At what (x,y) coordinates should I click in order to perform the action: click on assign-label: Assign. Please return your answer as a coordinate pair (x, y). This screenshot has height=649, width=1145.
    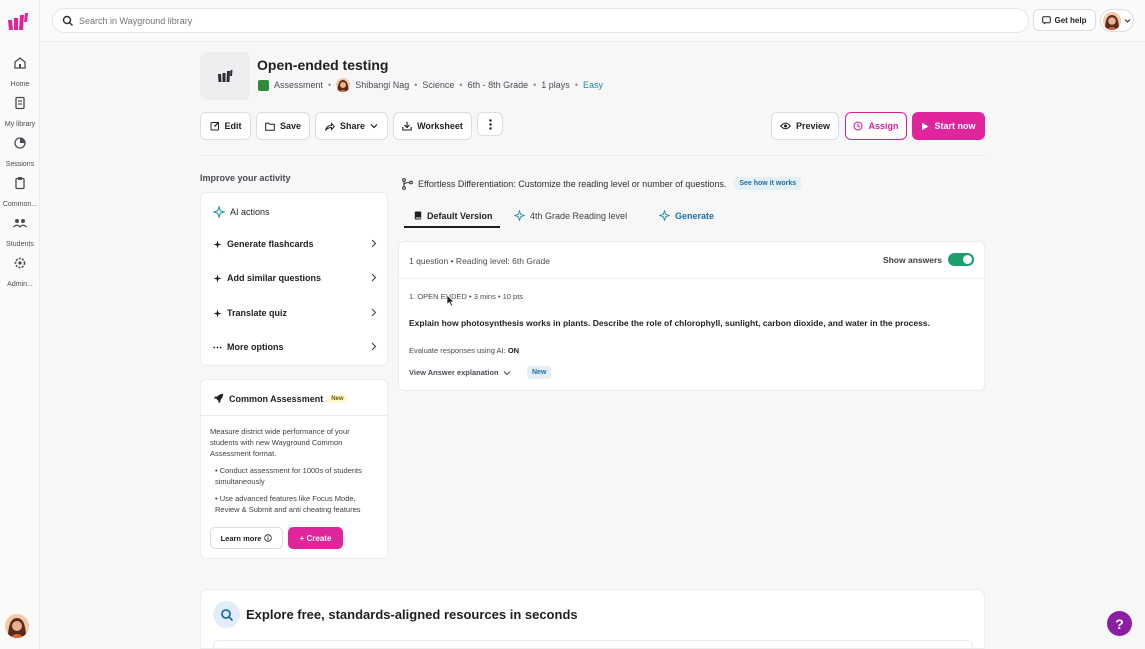
    Looking at the image, I should click on (883, 126).